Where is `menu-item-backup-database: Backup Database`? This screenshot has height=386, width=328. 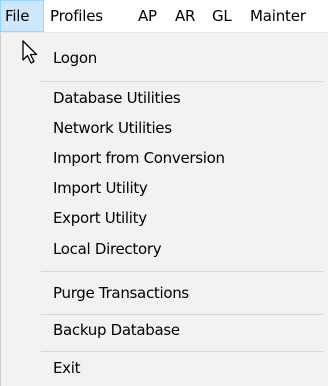 menu-item-backup-database: Backup Database is located at coordinates (116, 330).